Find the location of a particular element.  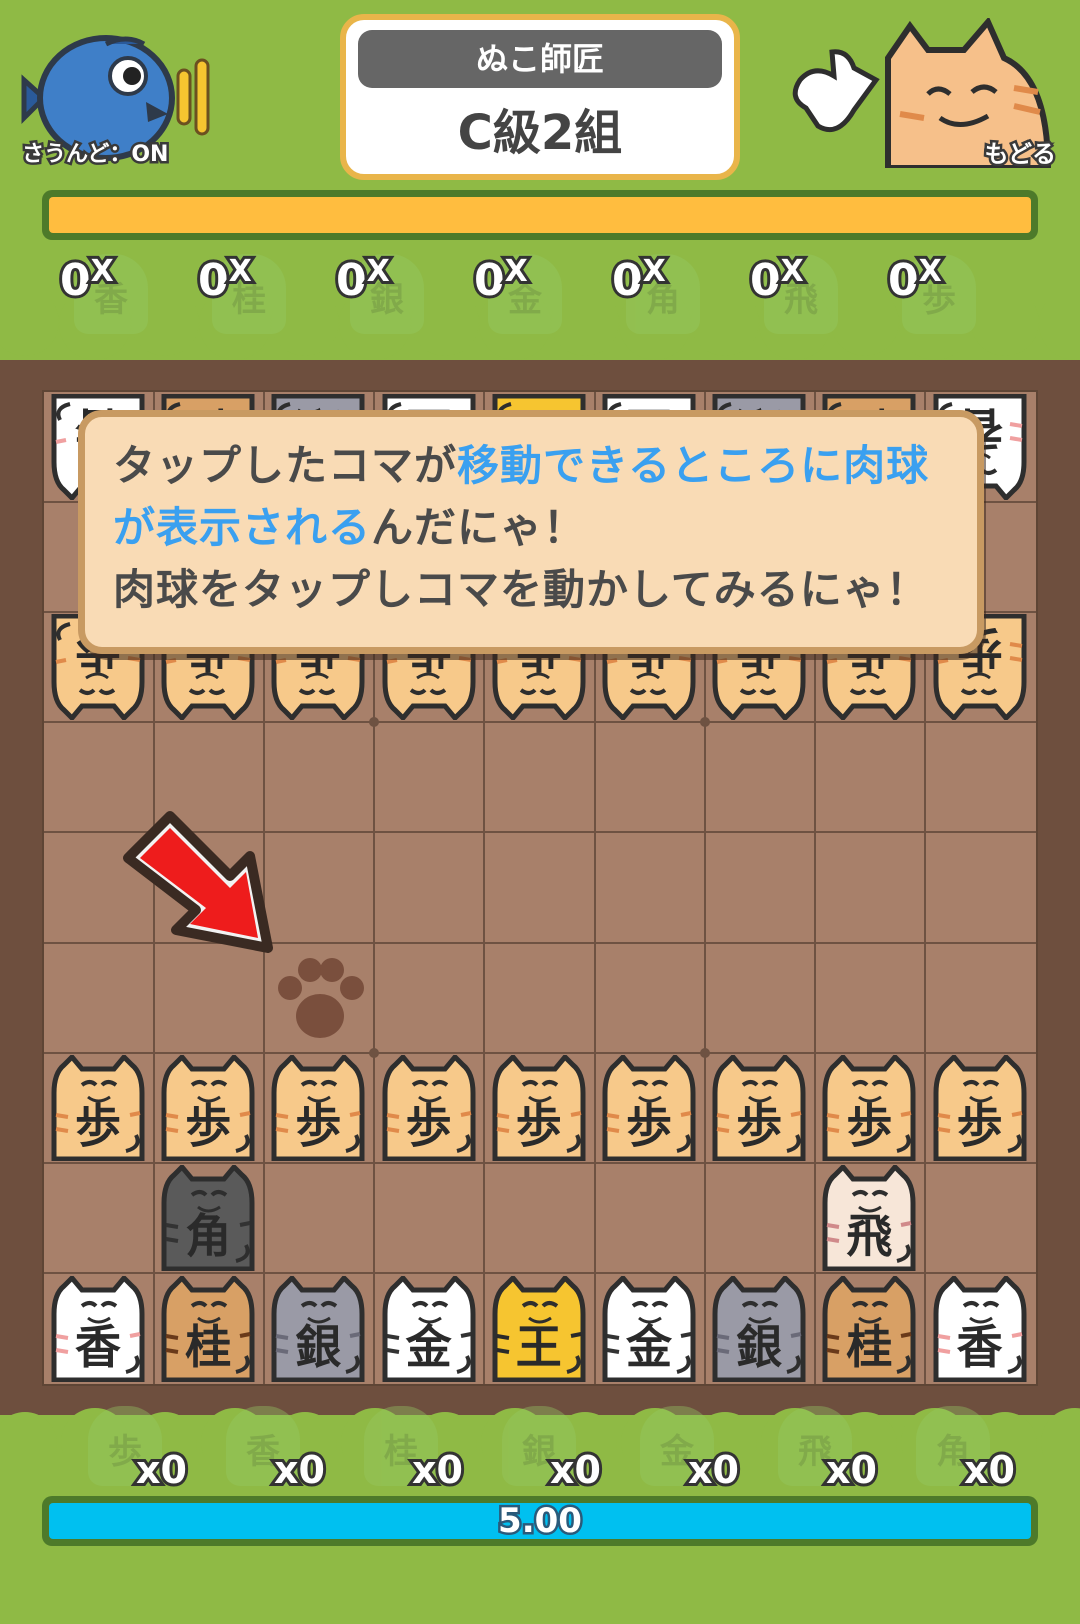

timer-bar: 5.00 is located at coordinates (540, 1521).